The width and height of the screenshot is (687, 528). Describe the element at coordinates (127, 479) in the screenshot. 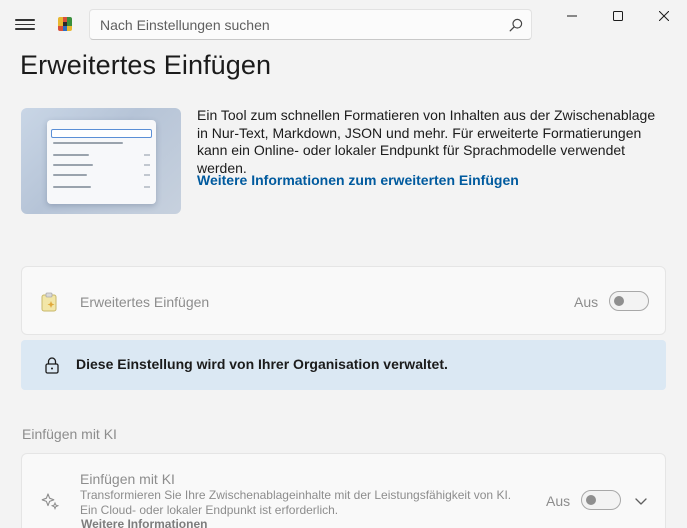

I see `paste-with-ai-title: Einfügen mit KI` at that location.